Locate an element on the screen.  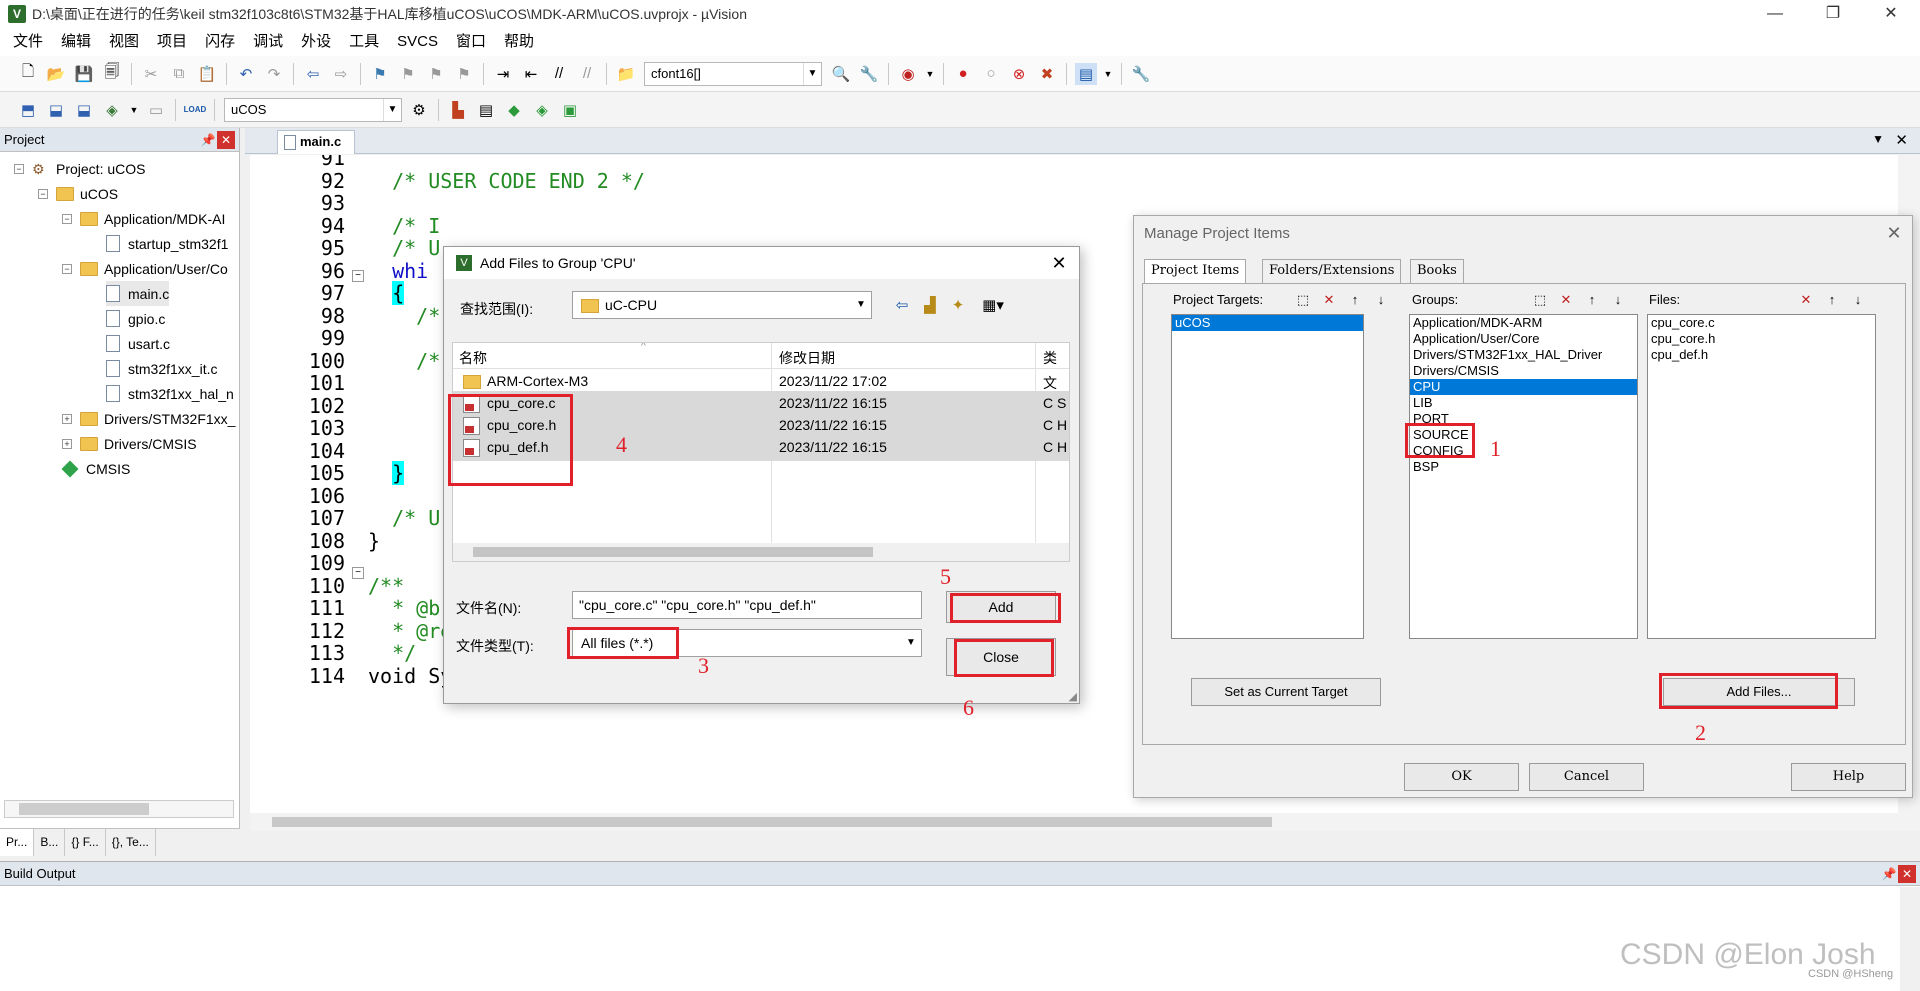
menu-view: 视图 is located at coordinates (124, 42).